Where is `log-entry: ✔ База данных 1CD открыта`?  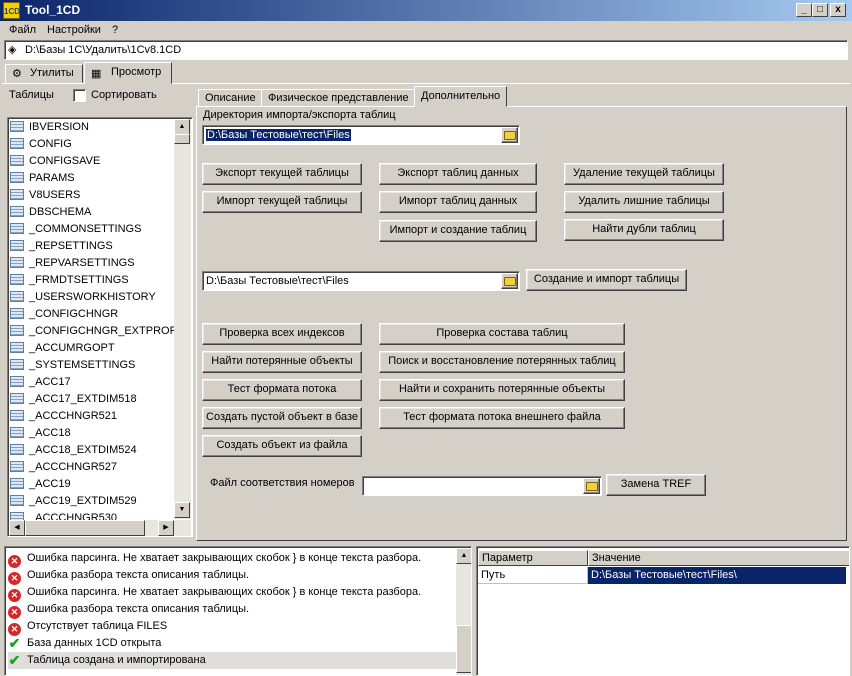
log-entry: ✔ База данных 1CD открыта is located at coordinates (232, 643).